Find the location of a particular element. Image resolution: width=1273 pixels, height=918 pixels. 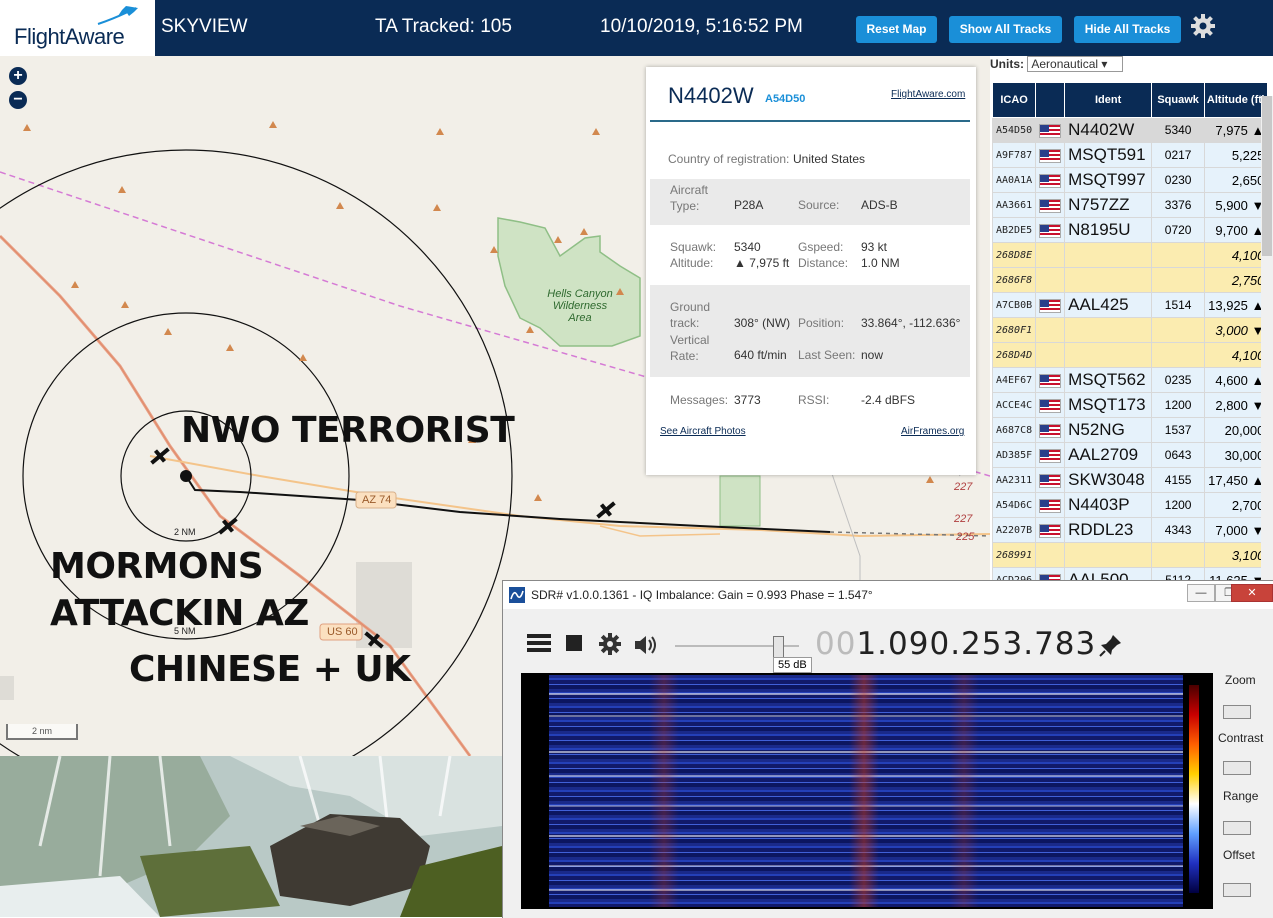

units-value: Aeronautical is located at coordinates (1065, 64).